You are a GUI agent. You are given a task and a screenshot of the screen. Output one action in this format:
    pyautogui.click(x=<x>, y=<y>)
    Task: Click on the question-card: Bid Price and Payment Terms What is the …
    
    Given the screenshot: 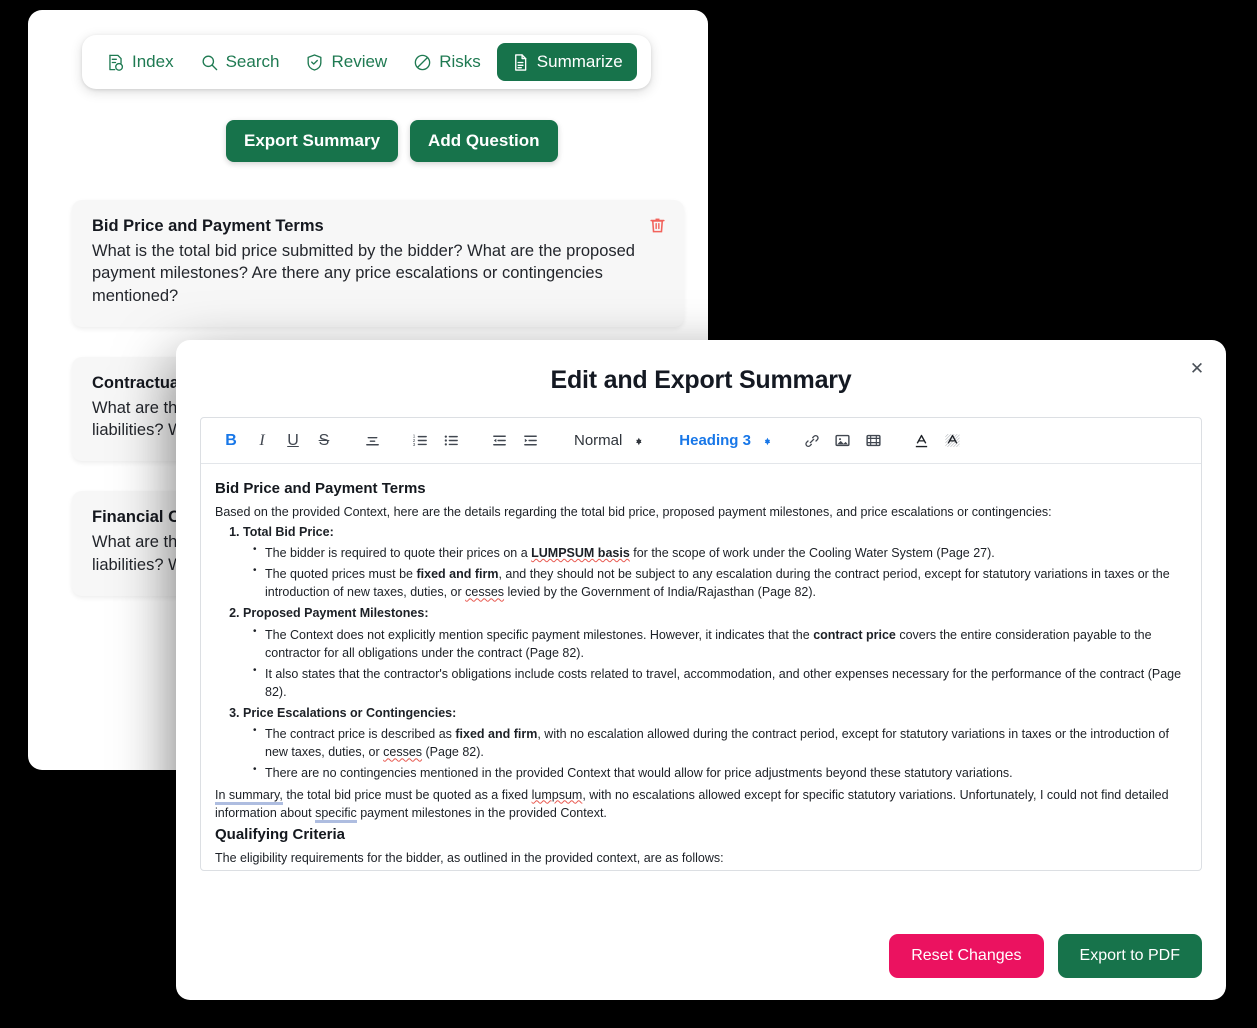 What is the action you would take?
    pyautogui.click(x=378, y=263)
    